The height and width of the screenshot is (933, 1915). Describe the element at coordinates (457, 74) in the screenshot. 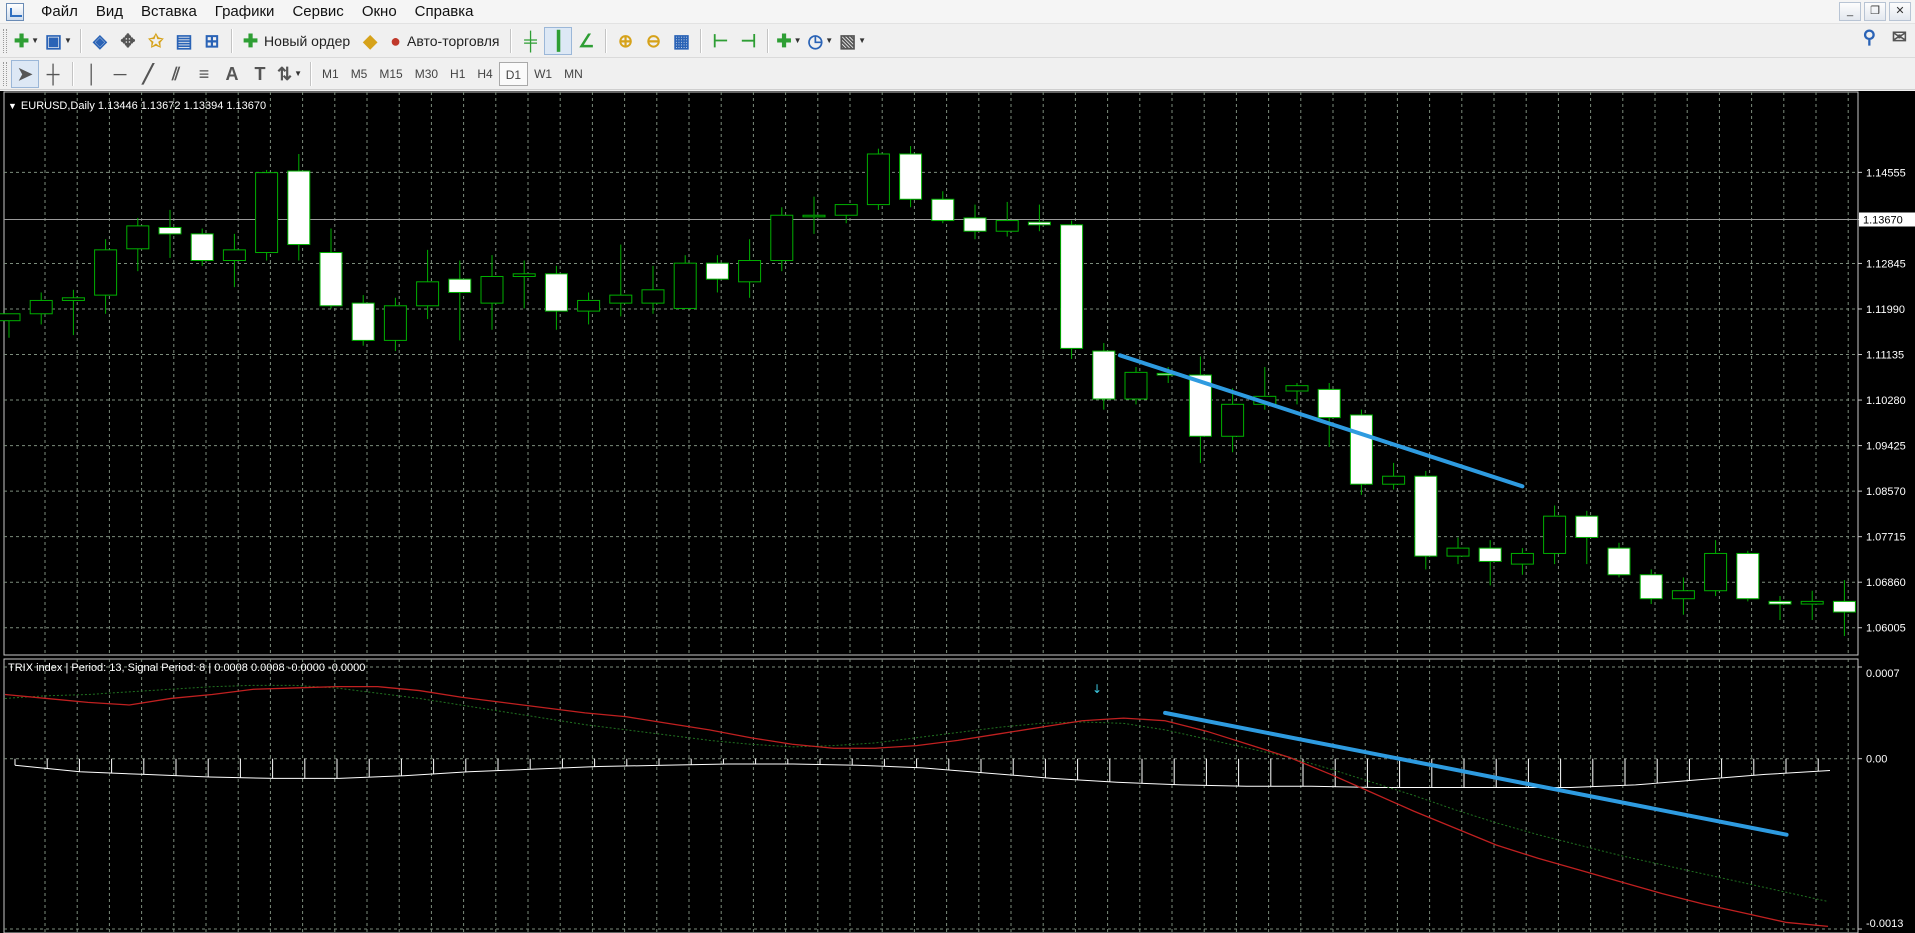

I see `timeframe-h1: H1` at that location.